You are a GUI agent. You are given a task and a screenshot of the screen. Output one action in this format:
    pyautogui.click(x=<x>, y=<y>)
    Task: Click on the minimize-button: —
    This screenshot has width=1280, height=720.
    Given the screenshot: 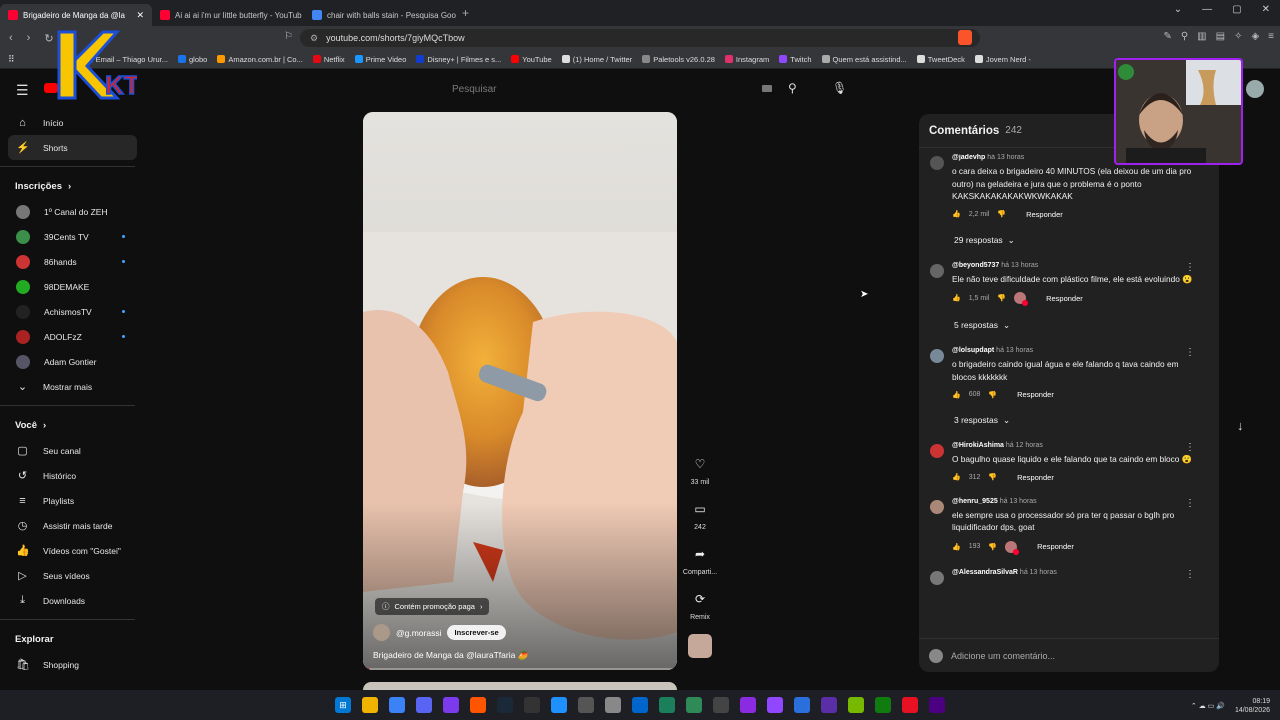 What is the action you would take?
    pyautogui.click(x=1207, y=9)
    